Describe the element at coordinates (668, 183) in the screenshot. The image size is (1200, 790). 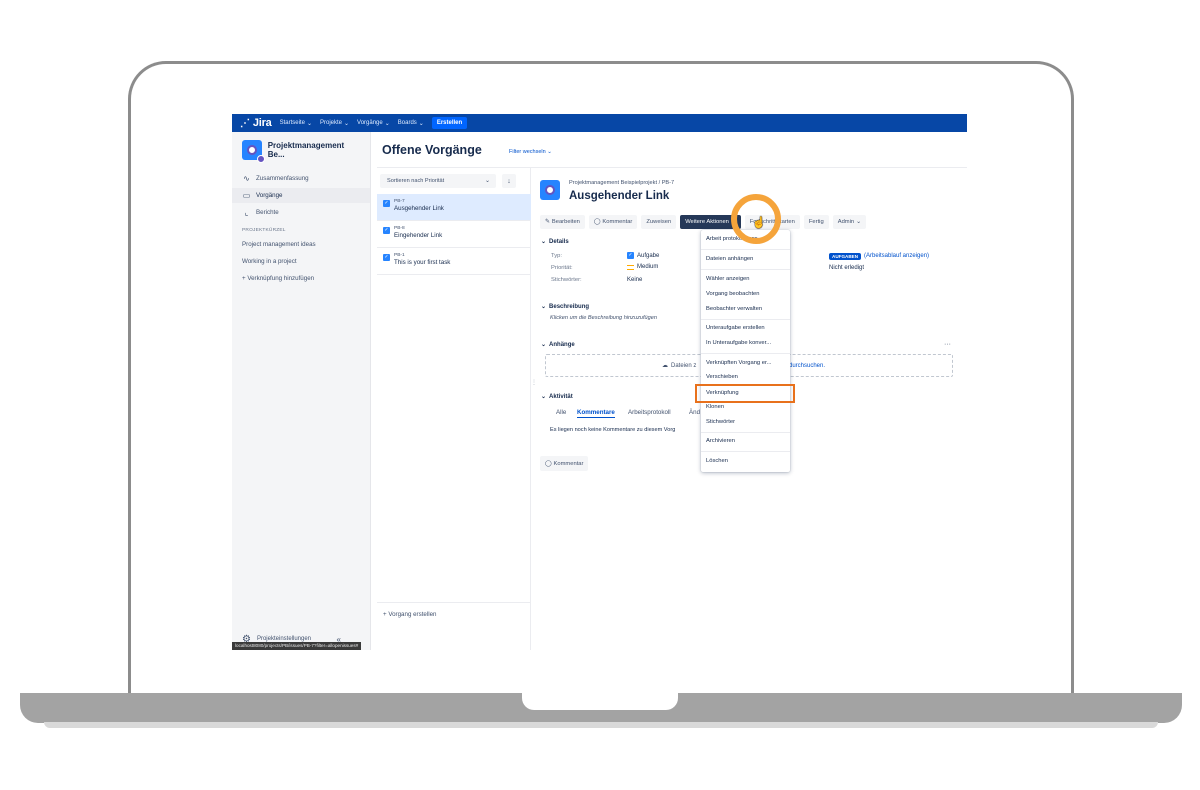
I see `breadcrumb-key: PB-7` at that location.